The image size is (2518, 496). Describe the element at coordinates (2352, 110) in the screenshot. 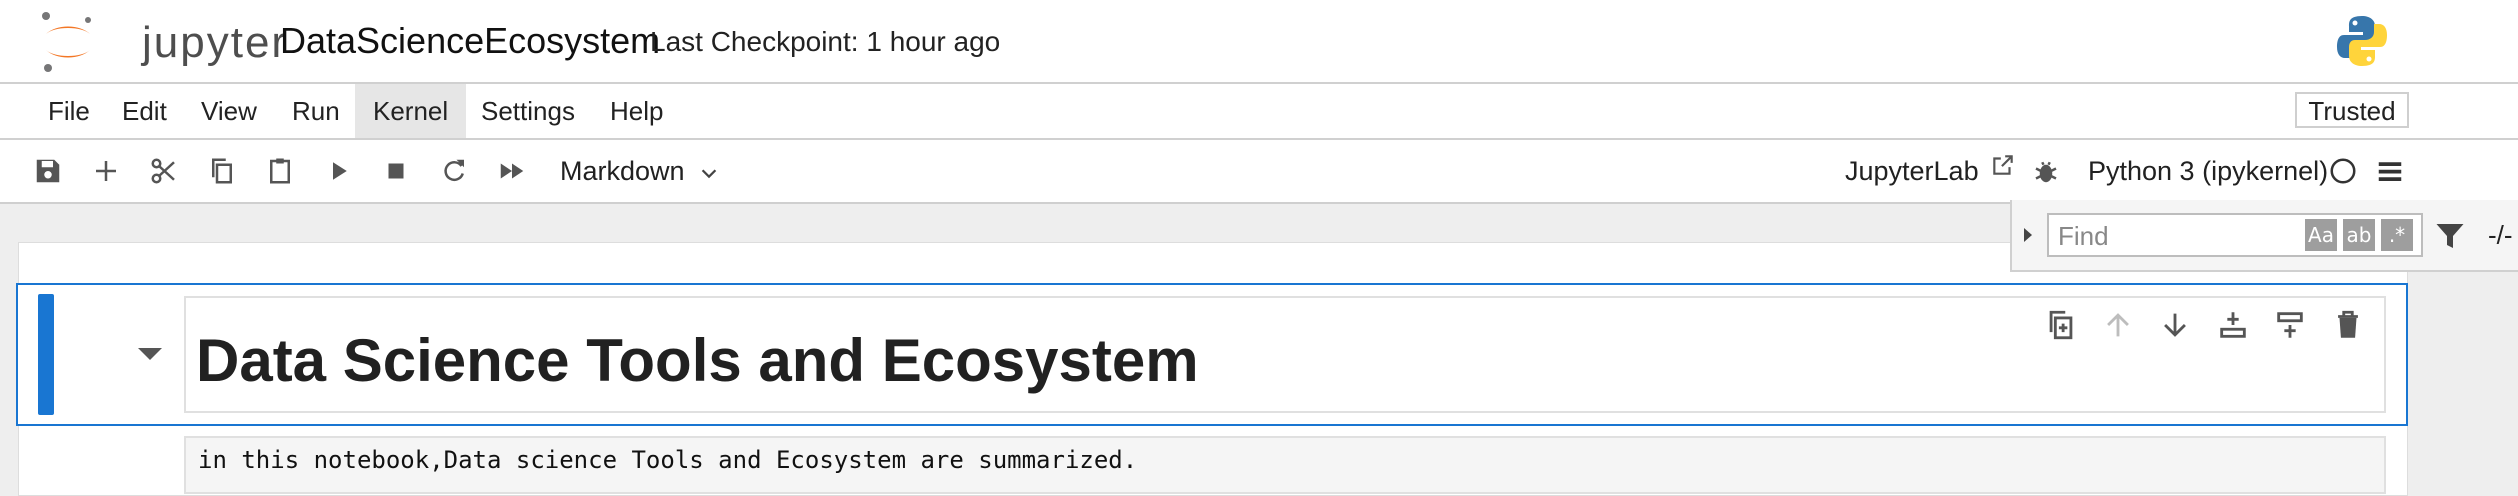

I see `trusted-button: Trusted` at that location.